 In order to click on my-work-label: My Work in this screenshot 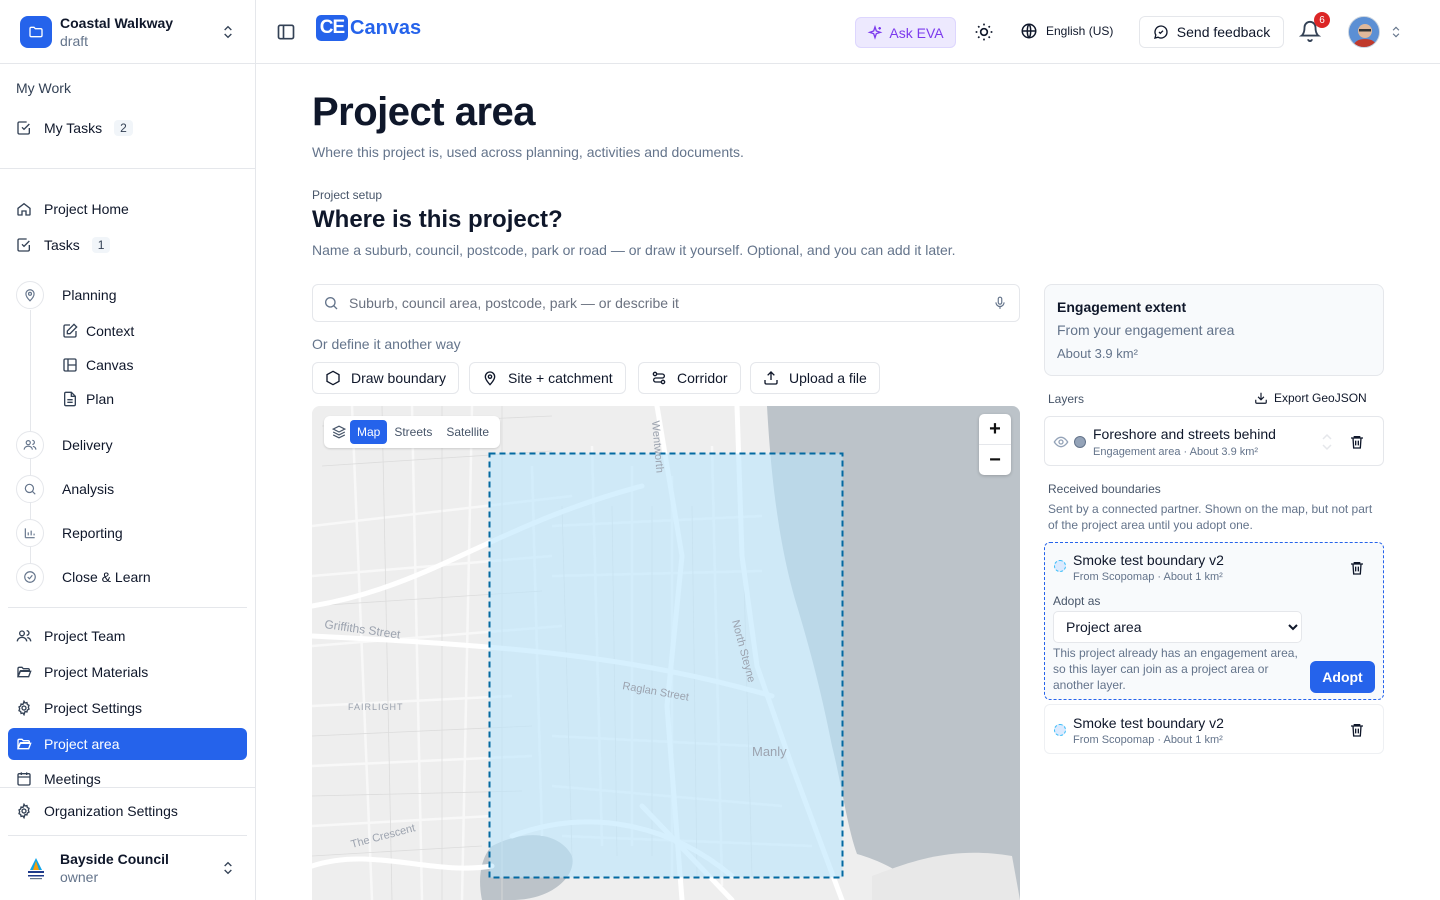, I will do `click(43, 88)`.